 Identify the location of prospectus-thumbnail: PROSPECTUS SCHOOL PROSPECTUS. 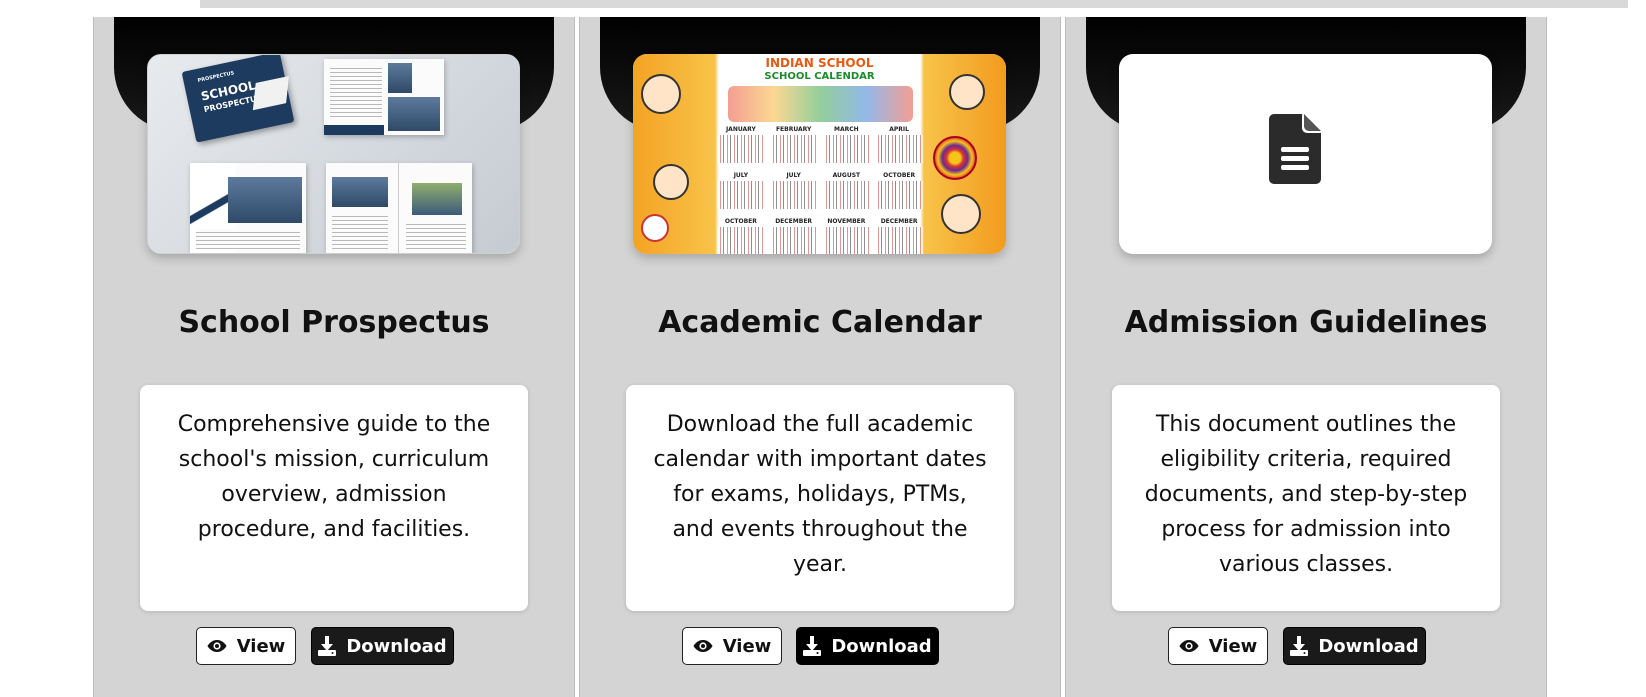
(333, 154).